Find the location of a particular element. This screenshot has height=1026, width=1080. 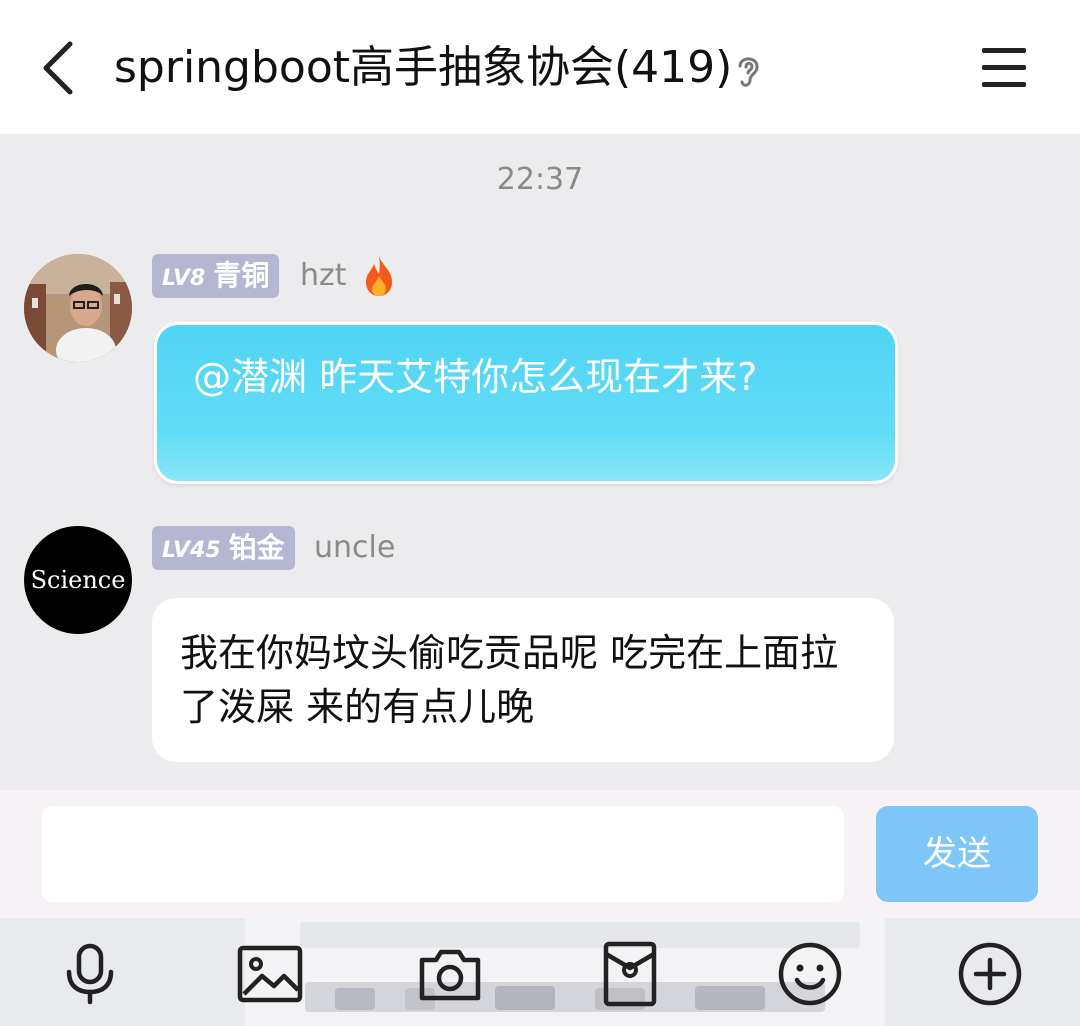

ear-icon is located at coordinates (748, 70).